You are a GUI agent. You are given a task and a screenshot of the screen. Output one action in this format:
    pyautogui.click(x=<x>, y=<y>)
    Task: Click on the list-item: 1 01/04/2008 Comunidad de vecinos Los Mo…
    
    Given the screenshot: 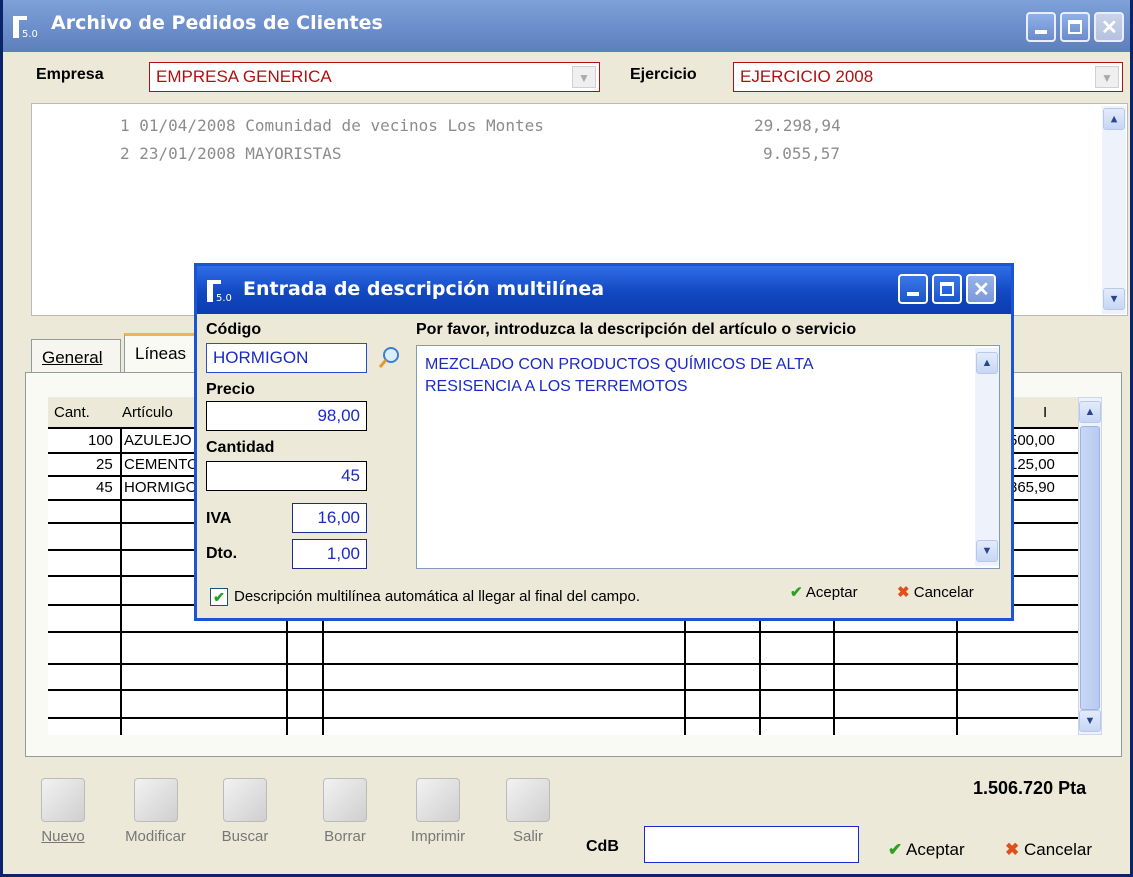 What is the action you would take?
    pyautogui.click(x=332, y=125)
    